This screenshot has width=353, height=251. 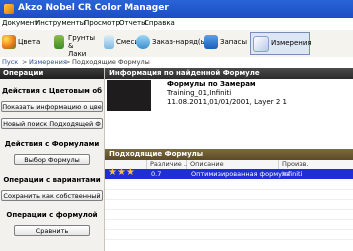 What do you see at coordinates (29, 42) in the screenshot?
I see `colors-label: Цвета` at bounding box center [29, 42].